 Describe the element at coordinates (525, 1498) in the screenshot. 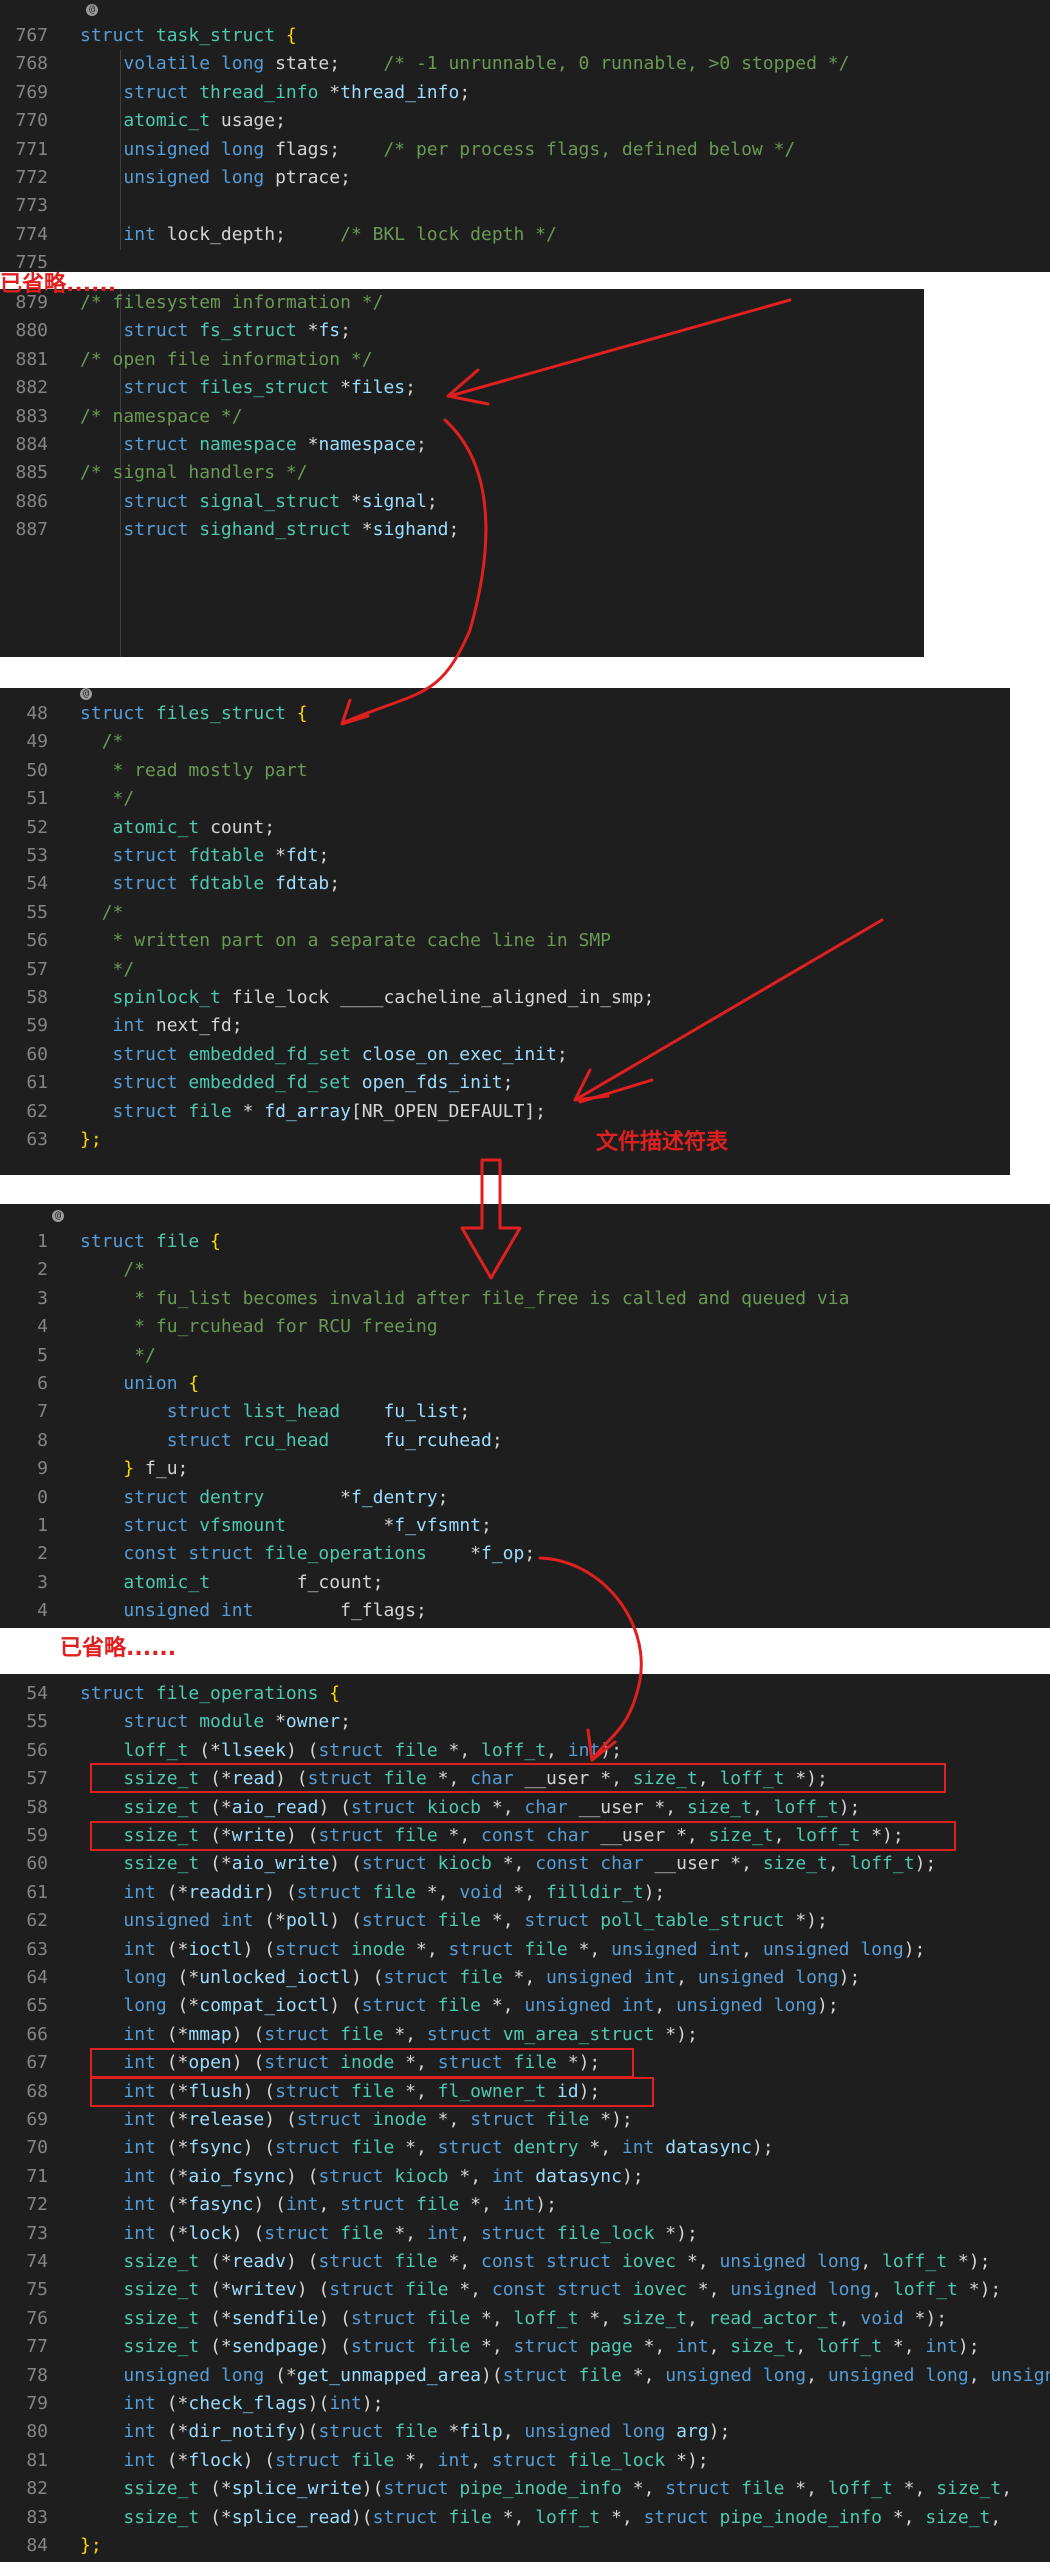

I see `code-line: 0 struct dentry *f_dentry;` at that location.